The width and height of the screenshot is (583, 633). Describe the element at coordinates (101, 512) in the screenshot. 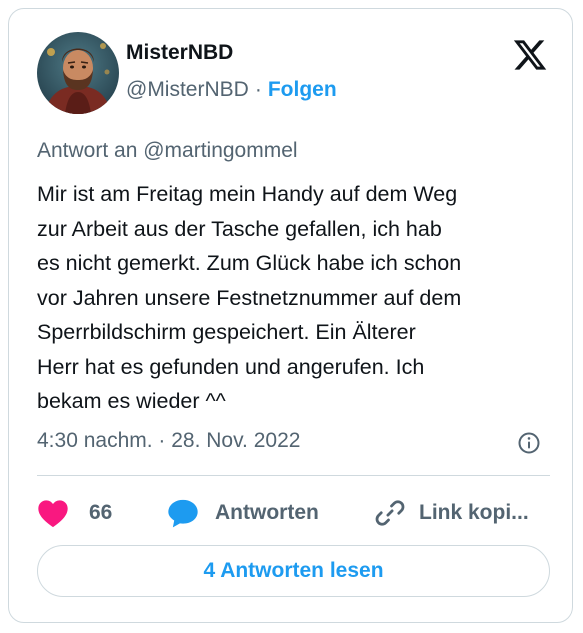

I see `like-count: 66` at that location.